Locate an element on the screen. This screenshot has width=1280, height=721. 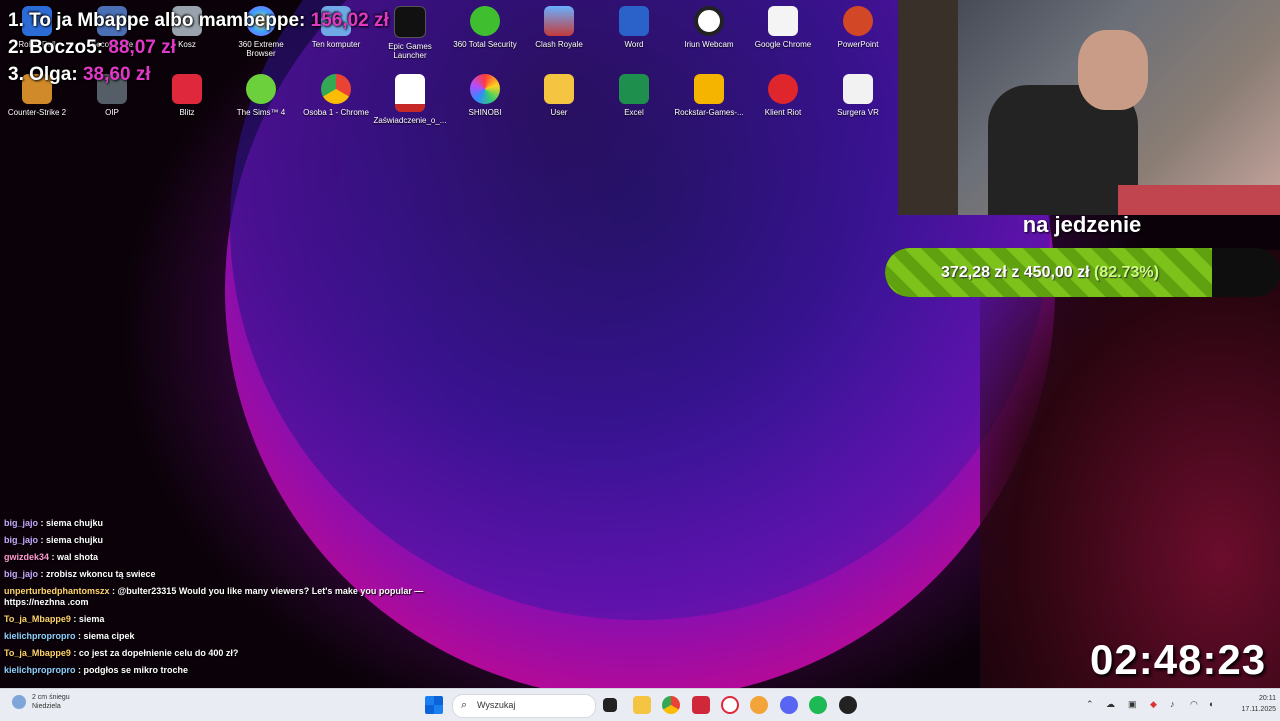
word-icon is located at coordinates (634, 21).